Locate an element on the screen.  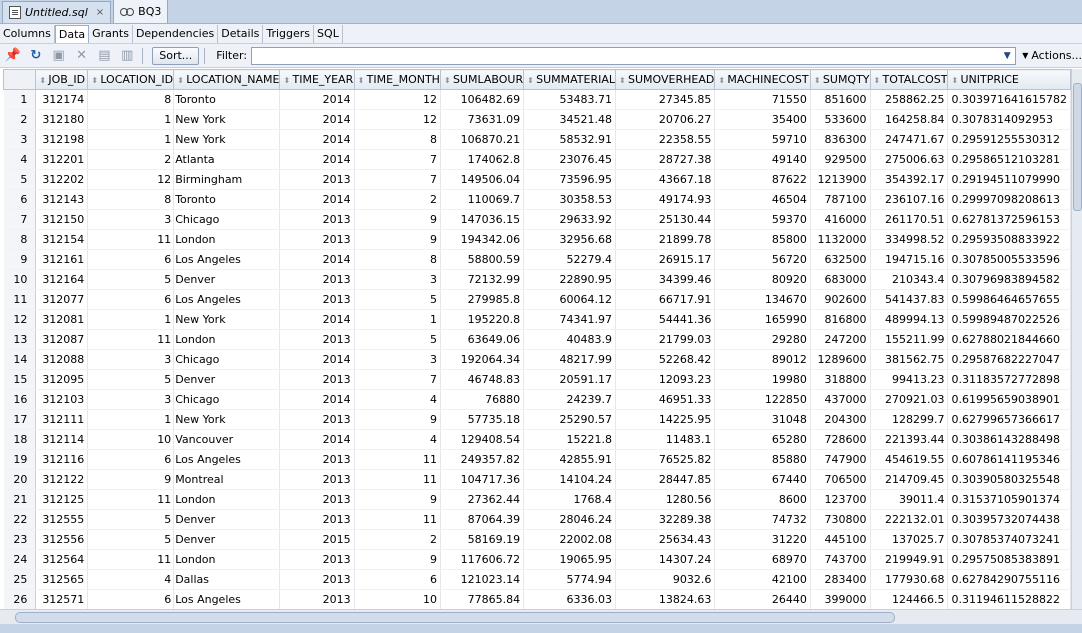
commit-icon: ▤ is located at coordinates (105, 56).